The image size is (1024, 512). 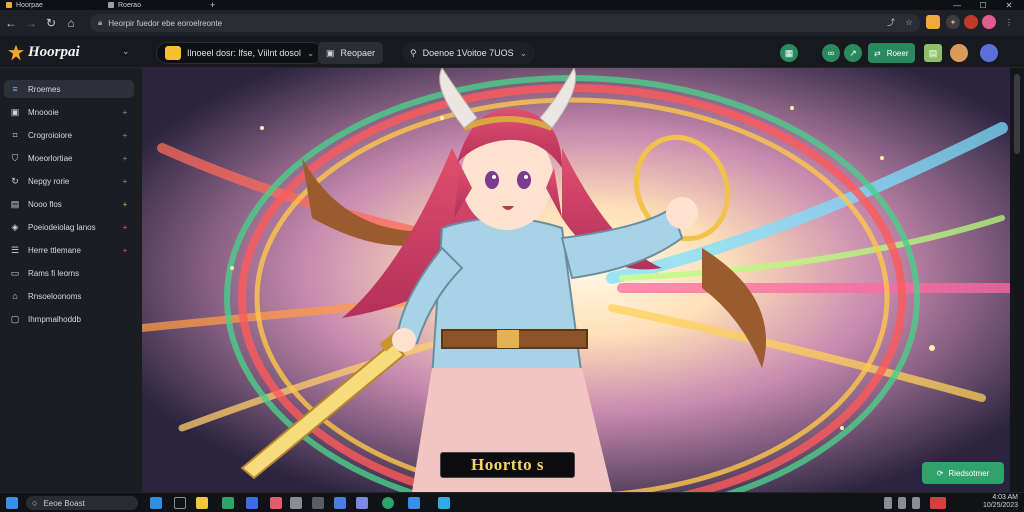 I want to click on browser-taskbar-icon, so click(x=444, y=503).